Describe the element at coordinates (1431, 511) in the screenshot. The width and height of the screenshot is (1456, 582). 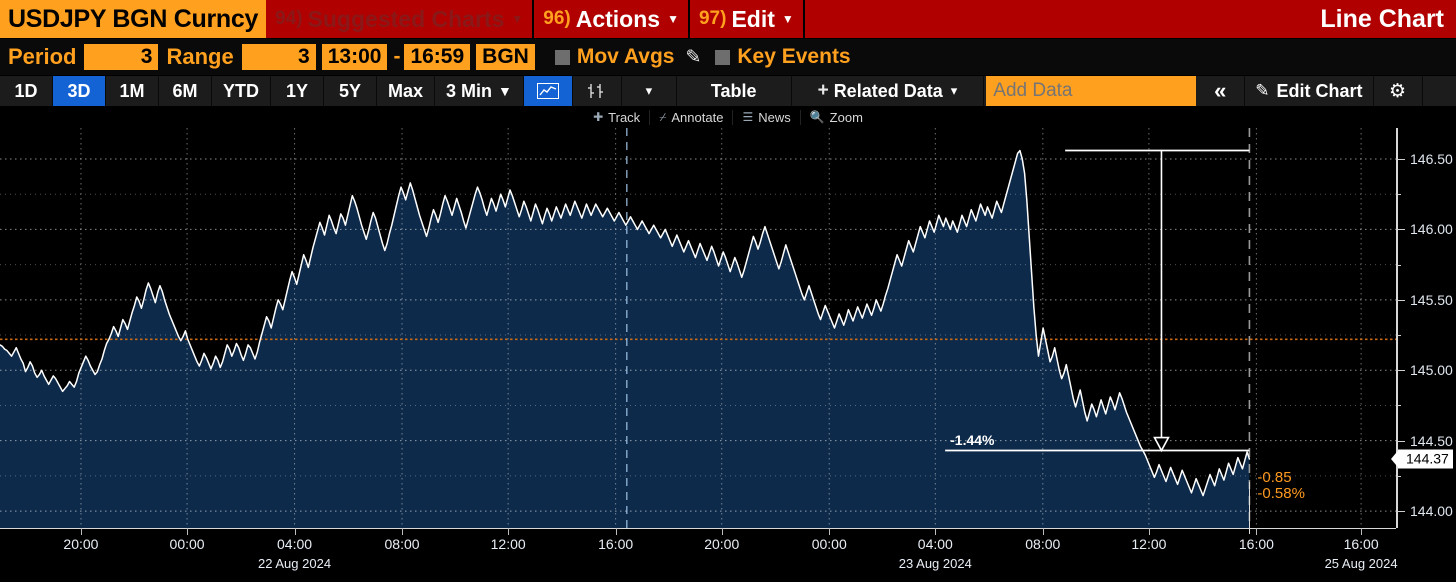
I see `y-axis-label: 144.00` at that location.